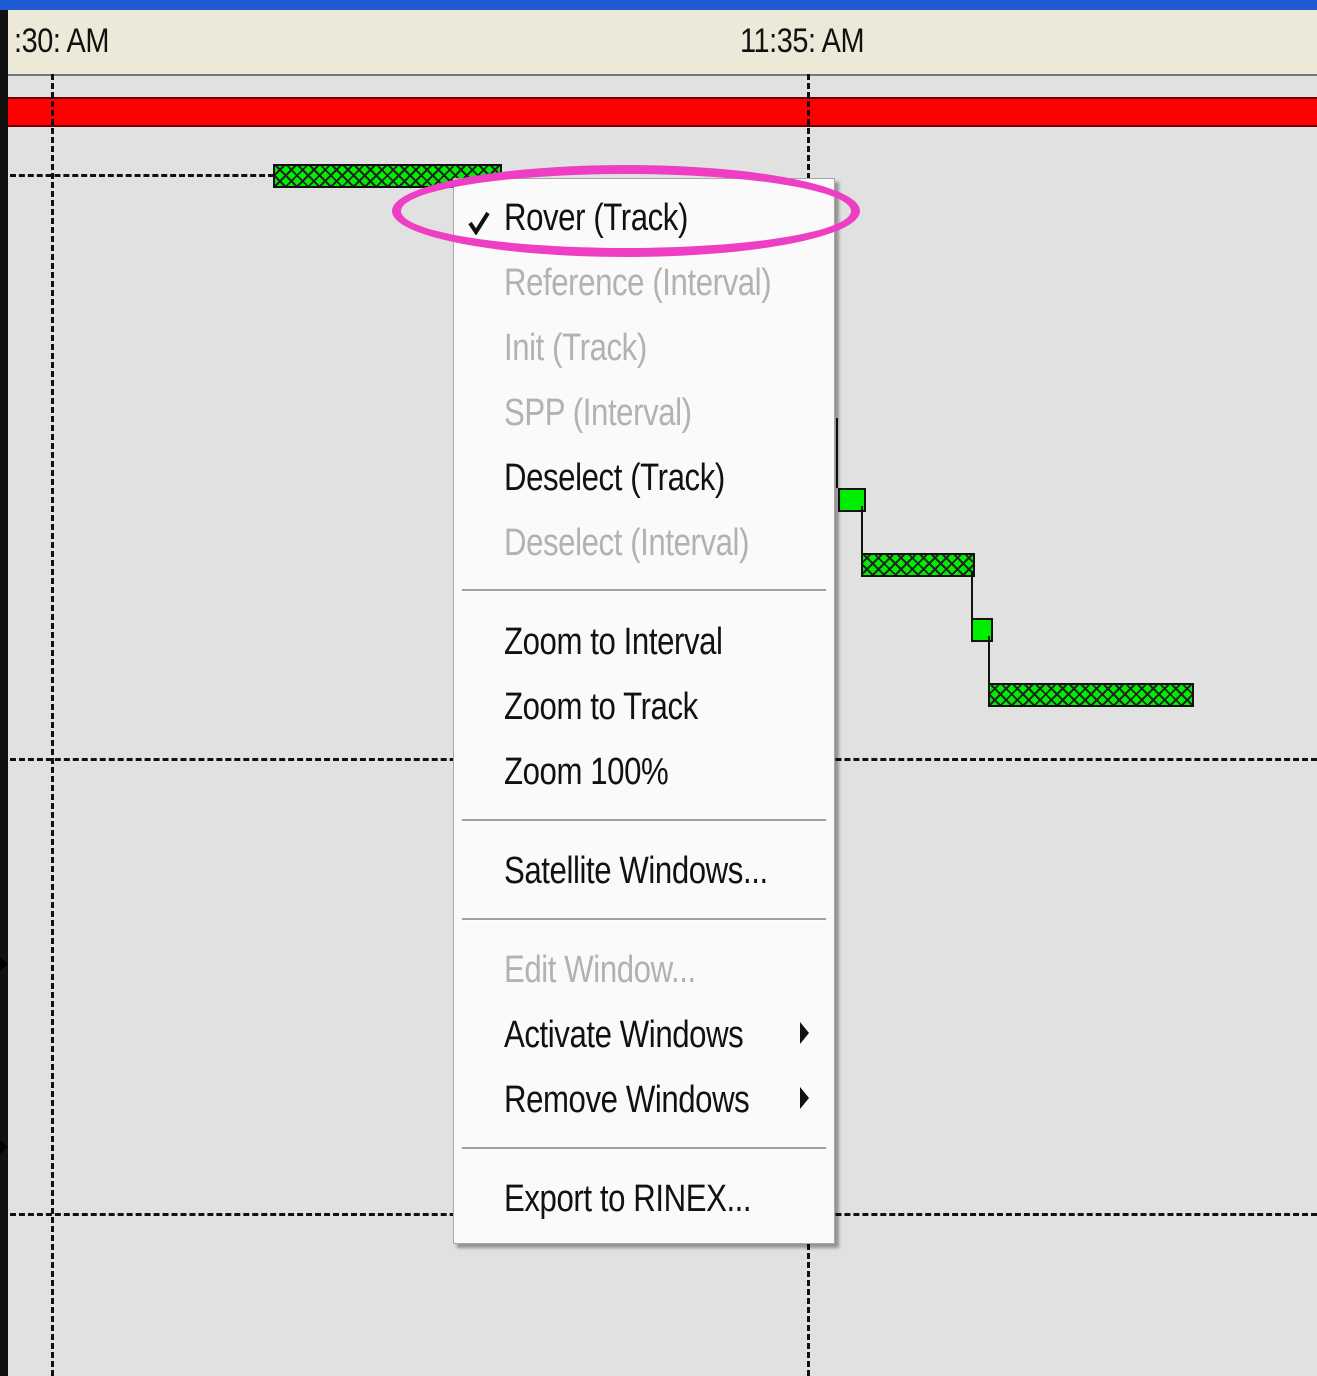  Describe the element at coordinates (62, 41) in the screenshot. I see `time-label-1130: :30: AM` at that location.